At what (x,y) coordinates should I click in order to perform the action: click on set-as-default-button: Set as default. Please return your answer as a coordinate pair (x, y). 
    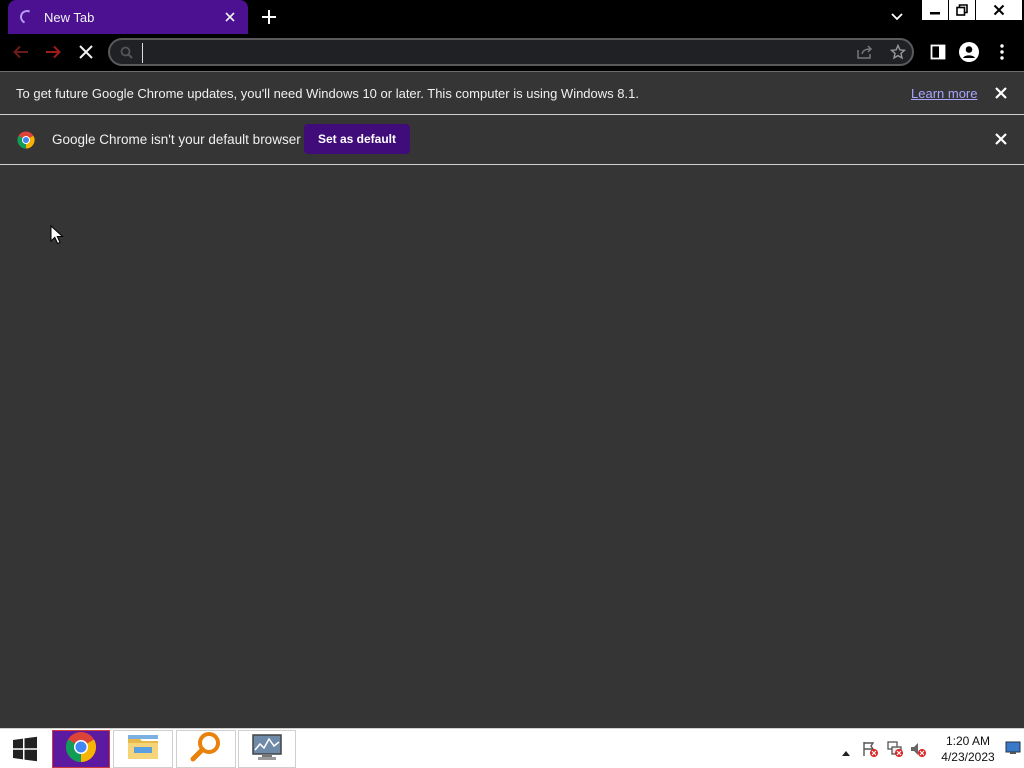
    Looking at the image, I should click on (357, 139).